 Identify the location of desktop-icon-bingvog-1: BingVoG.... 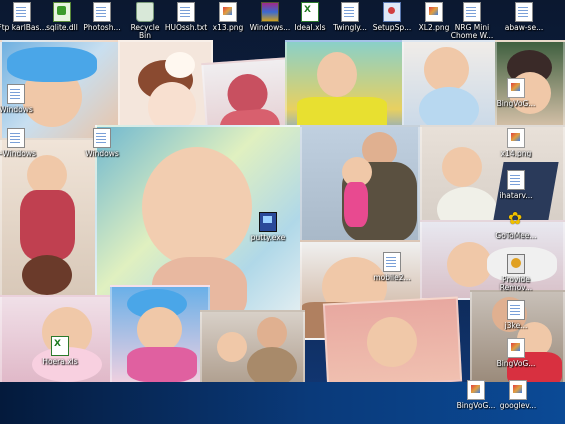
(516, 93).